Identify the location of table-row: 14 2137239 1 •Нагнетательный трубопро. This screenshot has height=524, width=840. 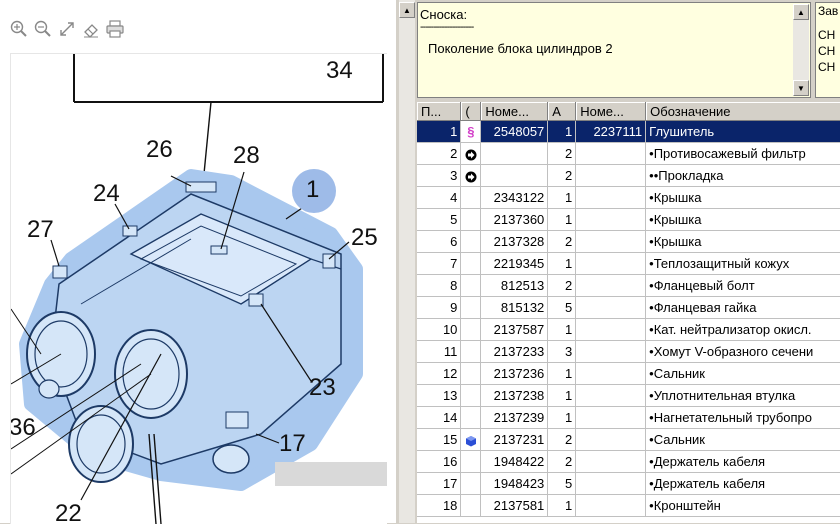
(628, 417).